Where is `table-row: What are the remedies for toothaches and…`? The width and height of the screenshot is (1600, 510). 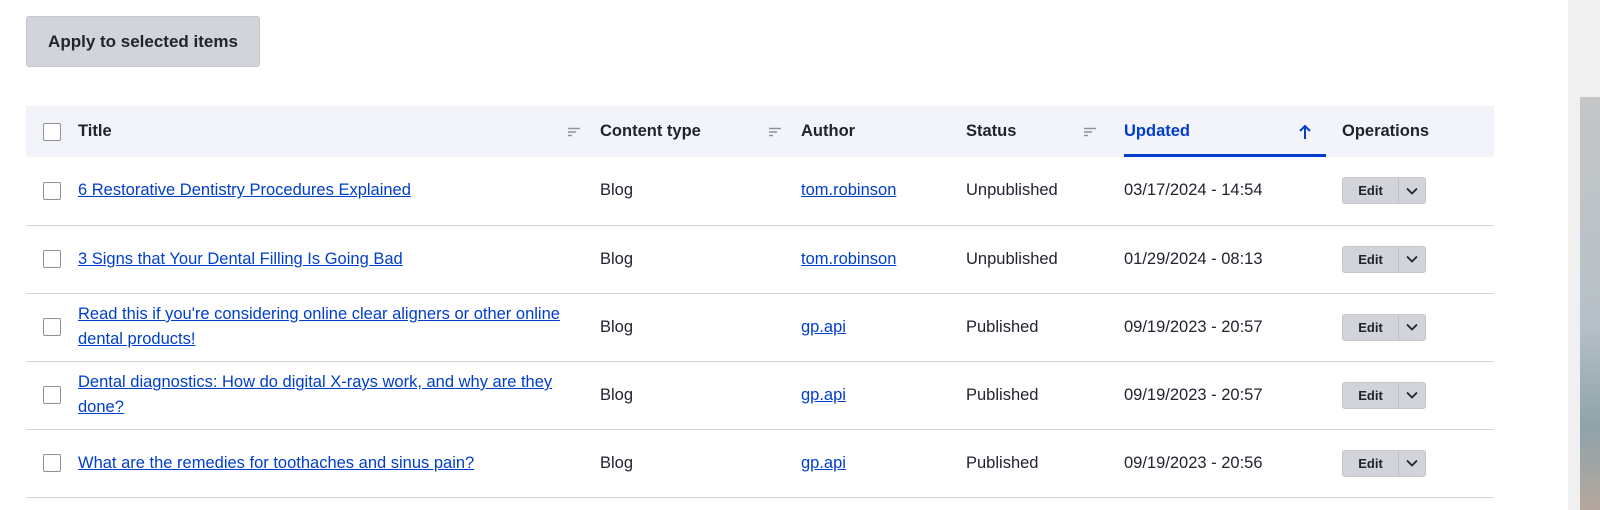
table-row: What are the remedies for toothaches and… is located at coordinates (760, 463).